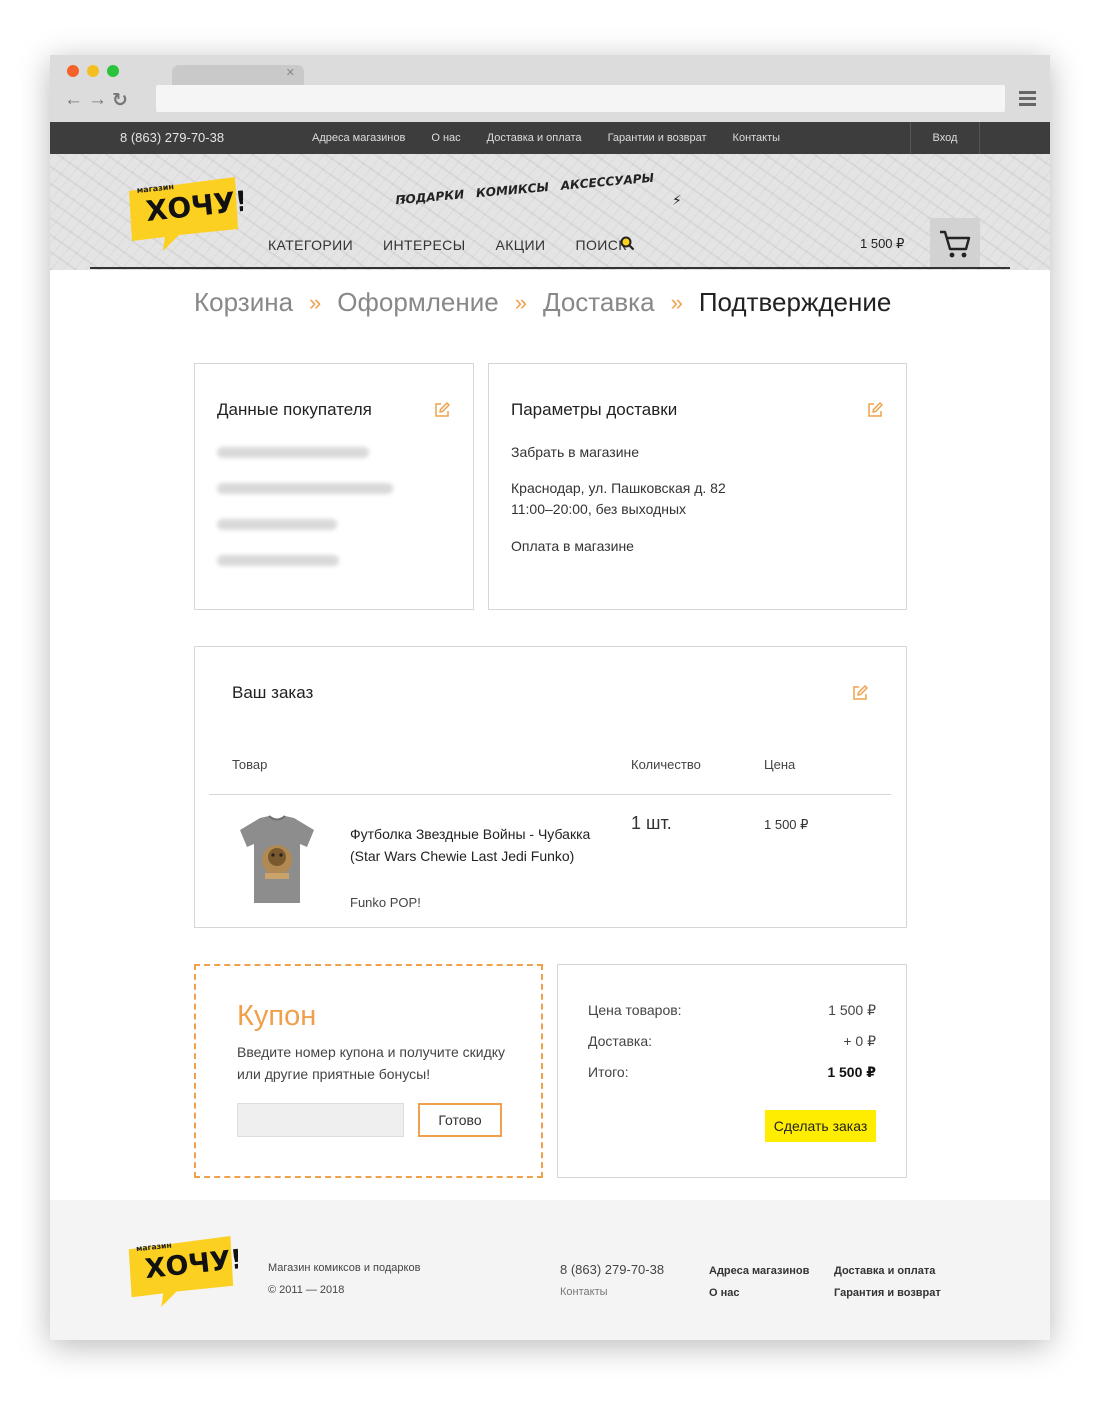 This screenshot has height=1404, width=1100. Describe the element at coordinates (635, 1010) in the screenshot. I see `goods-label: Цена товаров:` at that location.